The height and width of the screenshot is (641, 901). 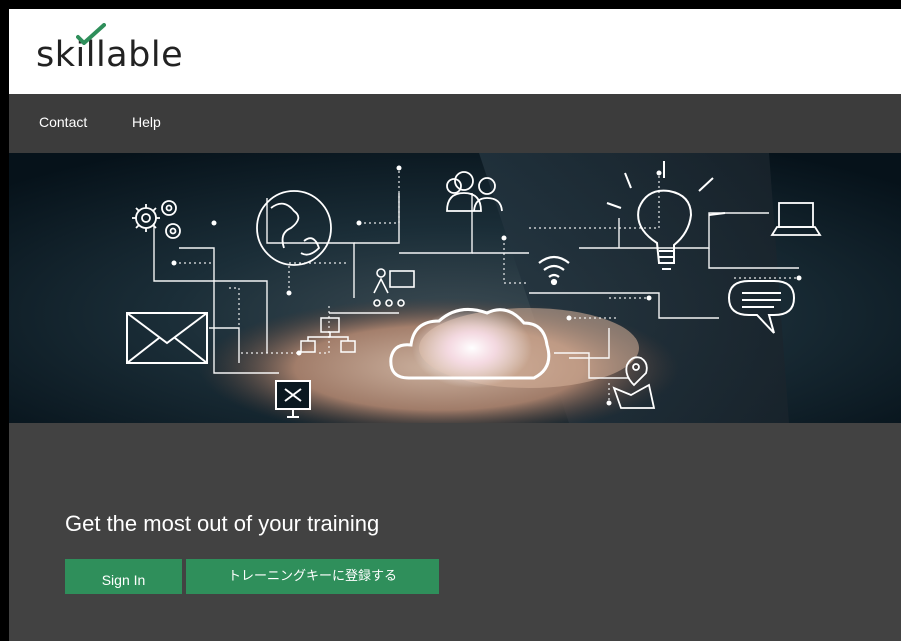 What do you see at coordinates (455, 51) in the screenshot?
I see `header: skillable` at bounding box center [455, 51].